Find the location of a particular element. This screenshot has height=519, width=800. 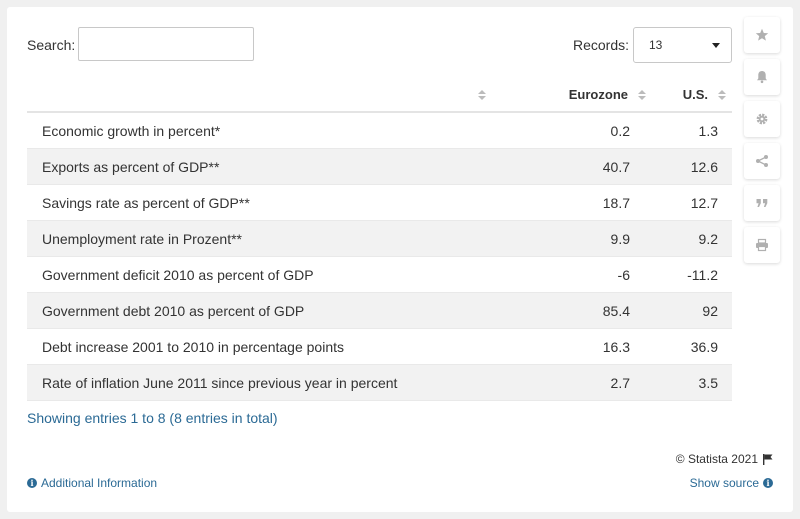

side-toolbar is located at coordinates (762, 143).